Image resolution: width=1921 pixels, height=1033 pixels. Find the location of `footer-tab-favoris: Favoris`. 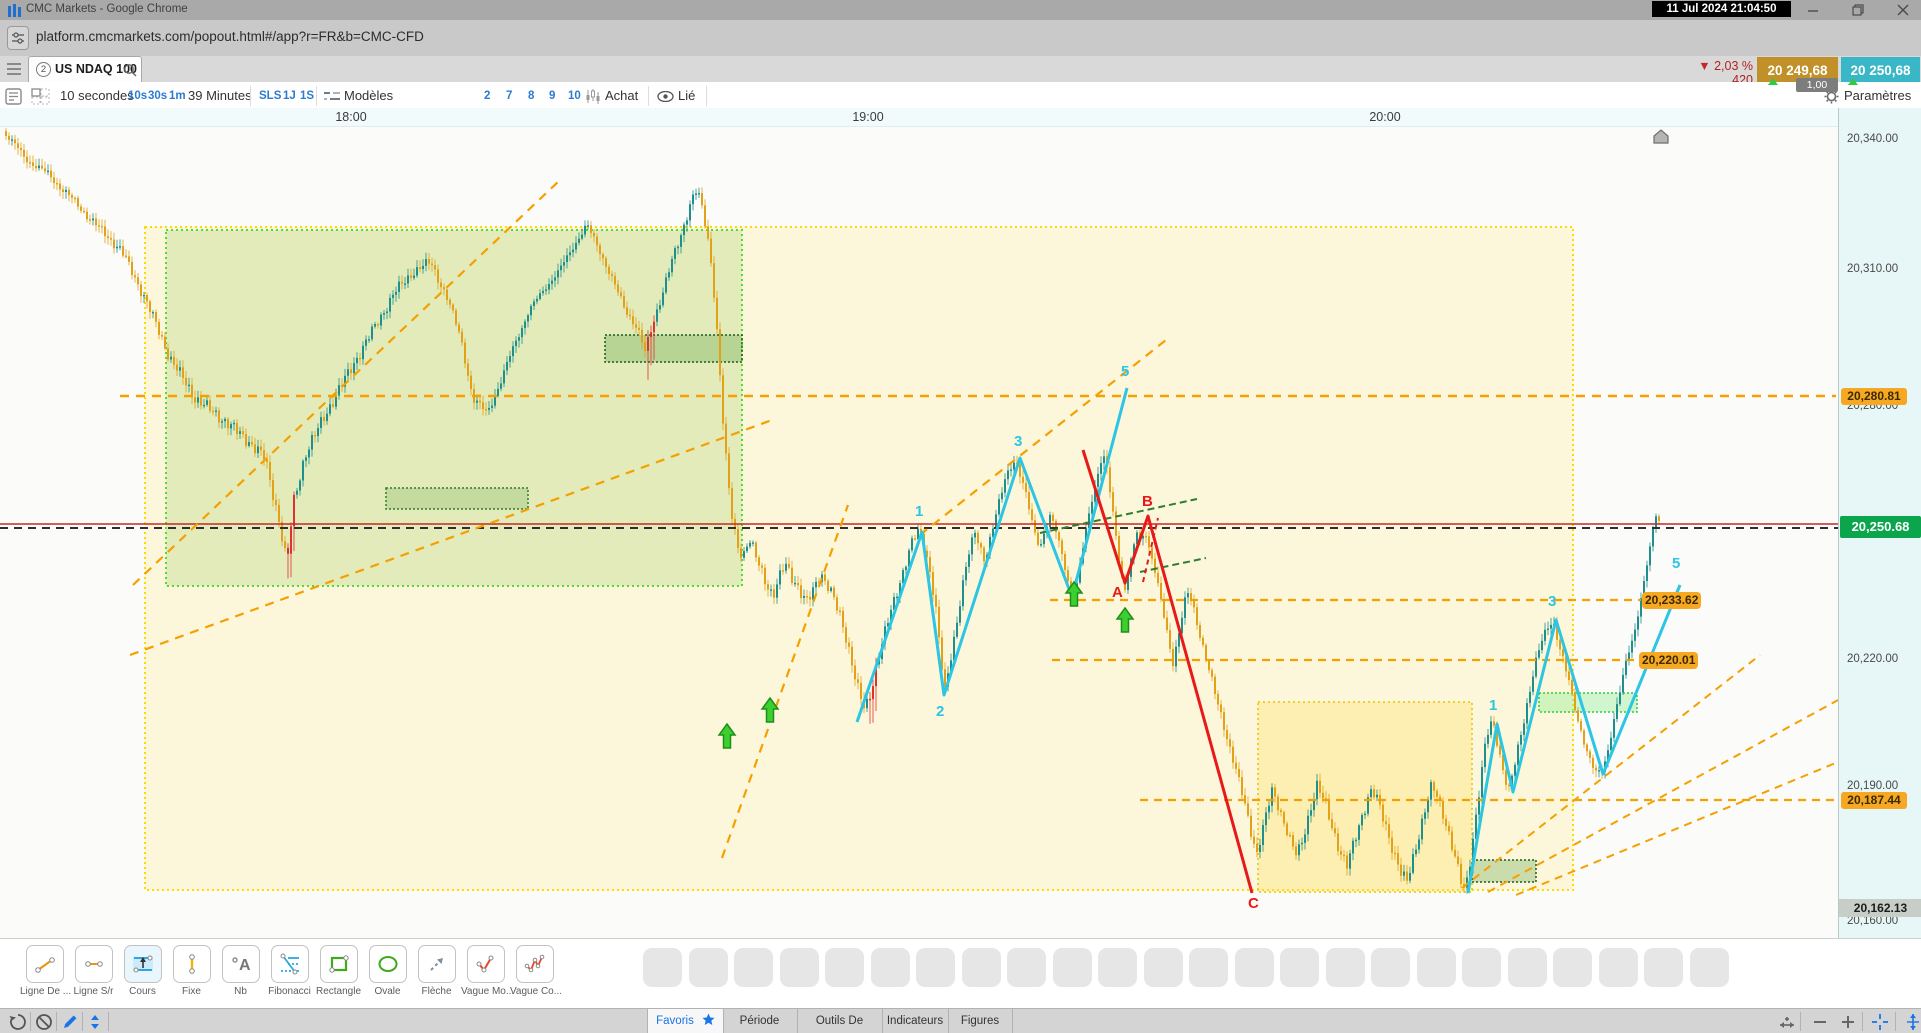

footer-tab-favoris: Favoris is located at coordinates (685, 1021).